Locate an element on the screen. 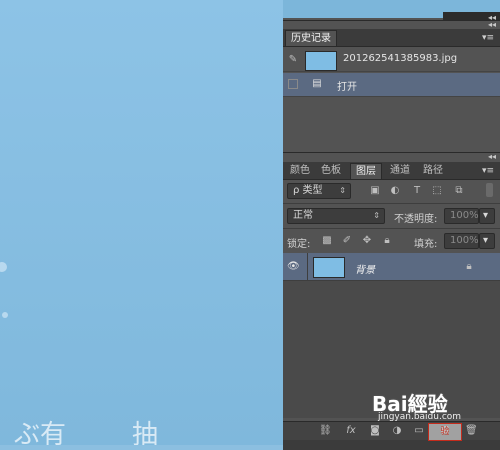 This screenshot has height=450, width=500. baidu-watermark-site: jingyan.baidu.com is located at coordinates (420, 417).